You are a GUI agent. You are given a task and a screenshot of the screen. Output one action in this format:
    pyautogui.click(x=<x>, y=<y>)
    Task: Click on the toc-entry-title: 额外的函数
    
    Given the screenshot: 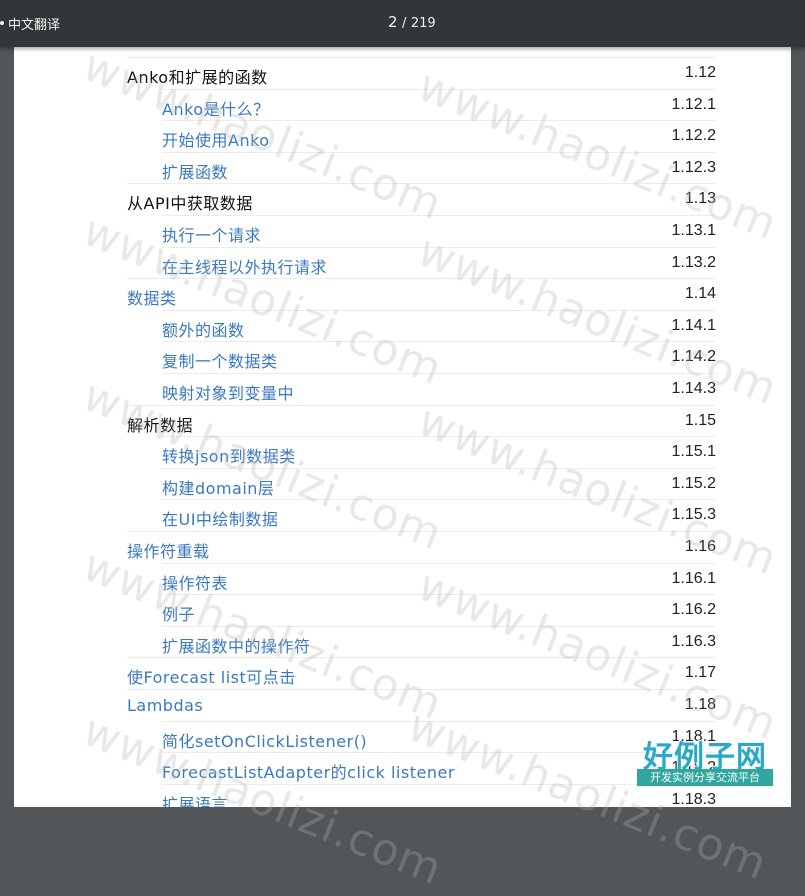 What is the action you would take?
    pyautogui.click(x=203, y=329)
    